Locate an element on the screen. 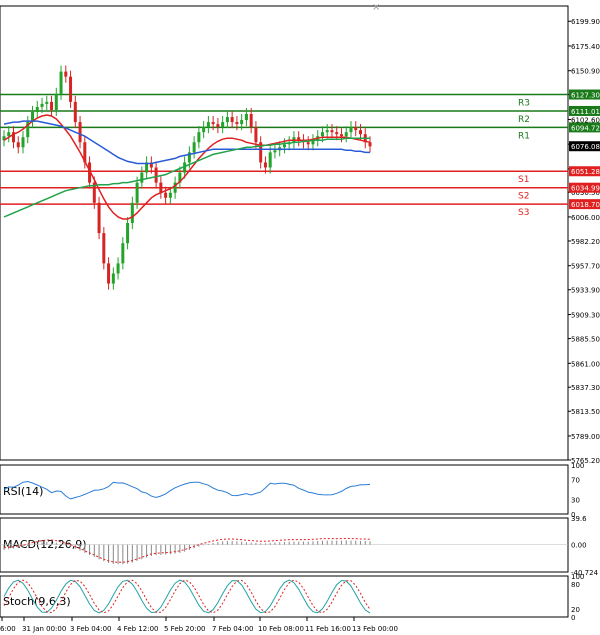  level-price-text: 6034.99 is located at coordinates (585, 189).